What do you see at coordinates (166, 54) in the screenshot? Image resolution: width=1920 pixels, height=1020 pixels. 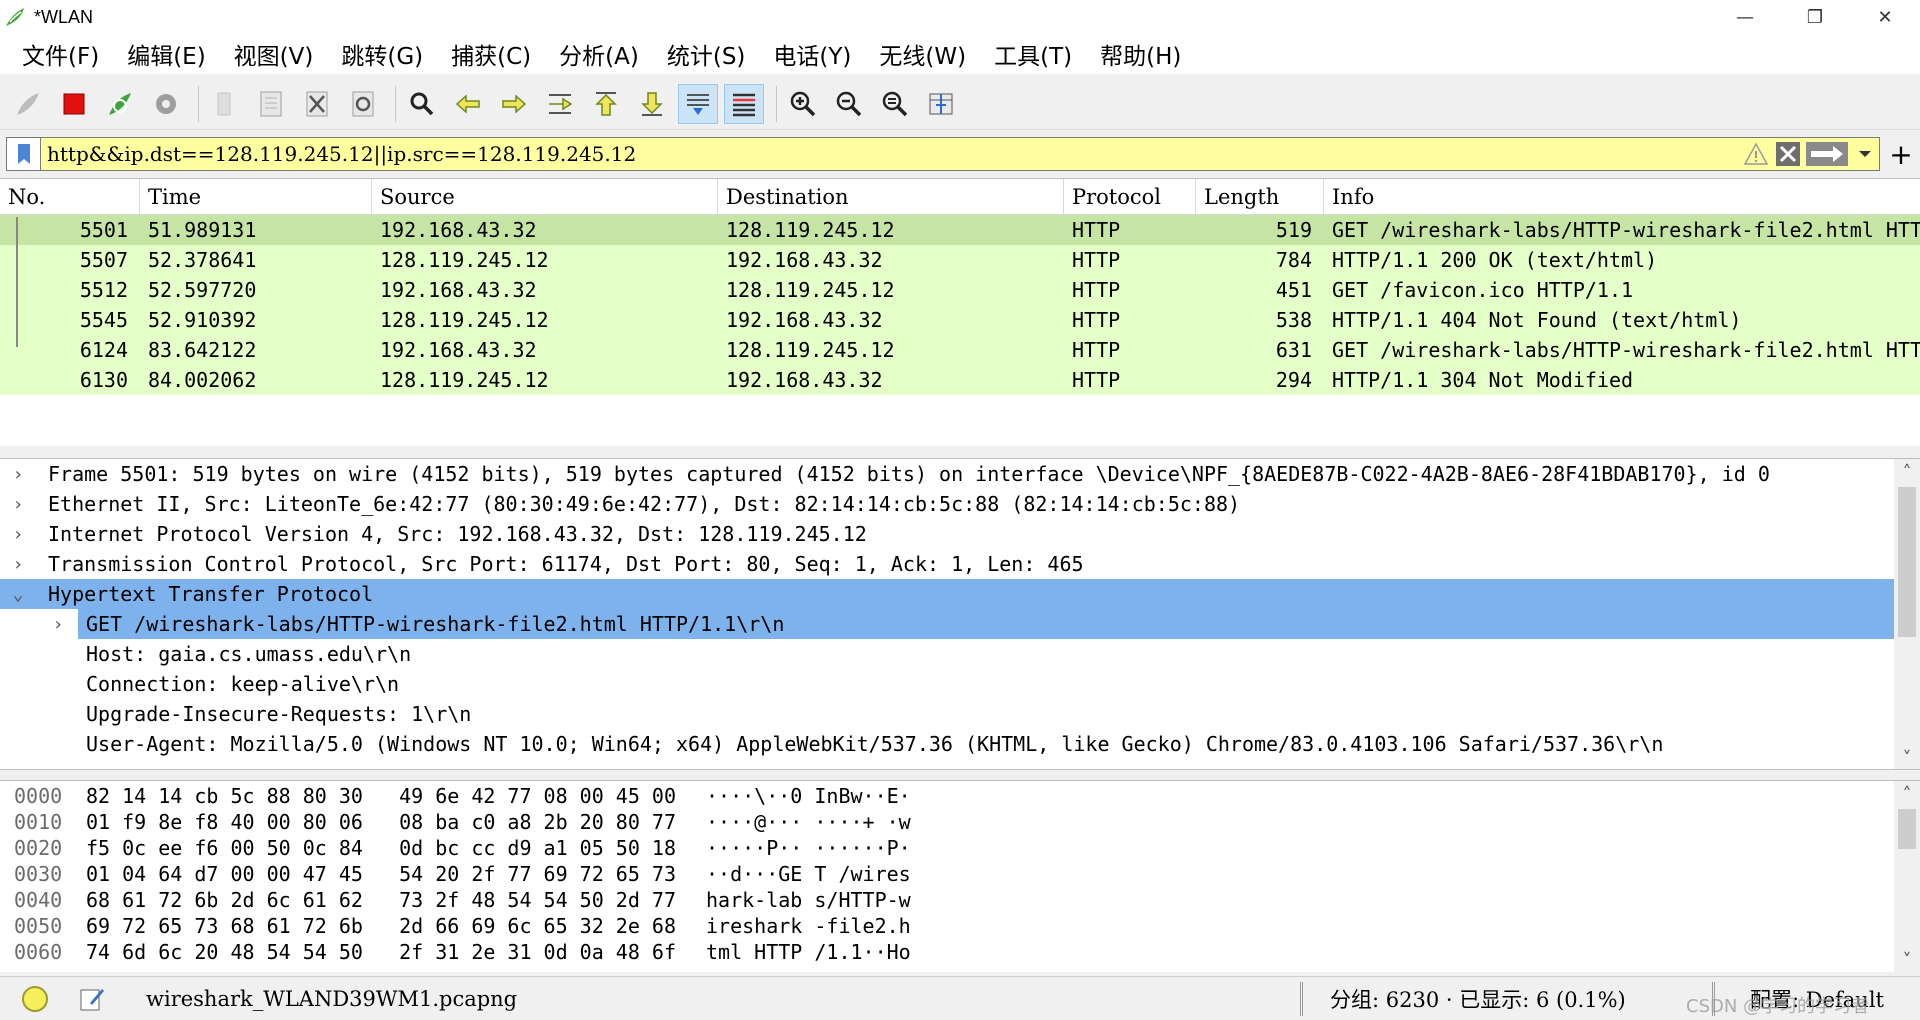 I see `menu-edit: 编辑(E)` at bounding box center [166, 54].